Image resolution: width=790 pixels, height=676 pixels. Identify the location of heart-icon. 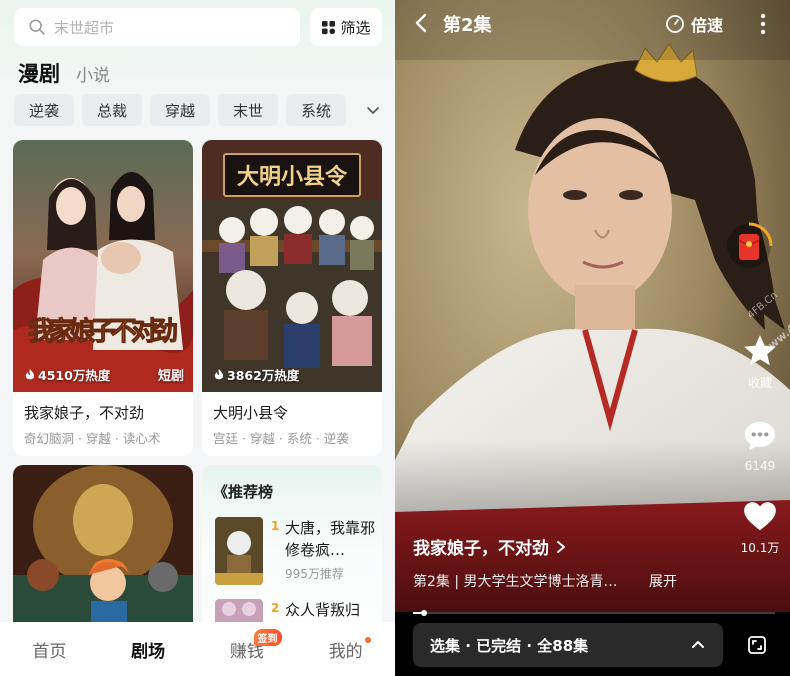
(760, 516).